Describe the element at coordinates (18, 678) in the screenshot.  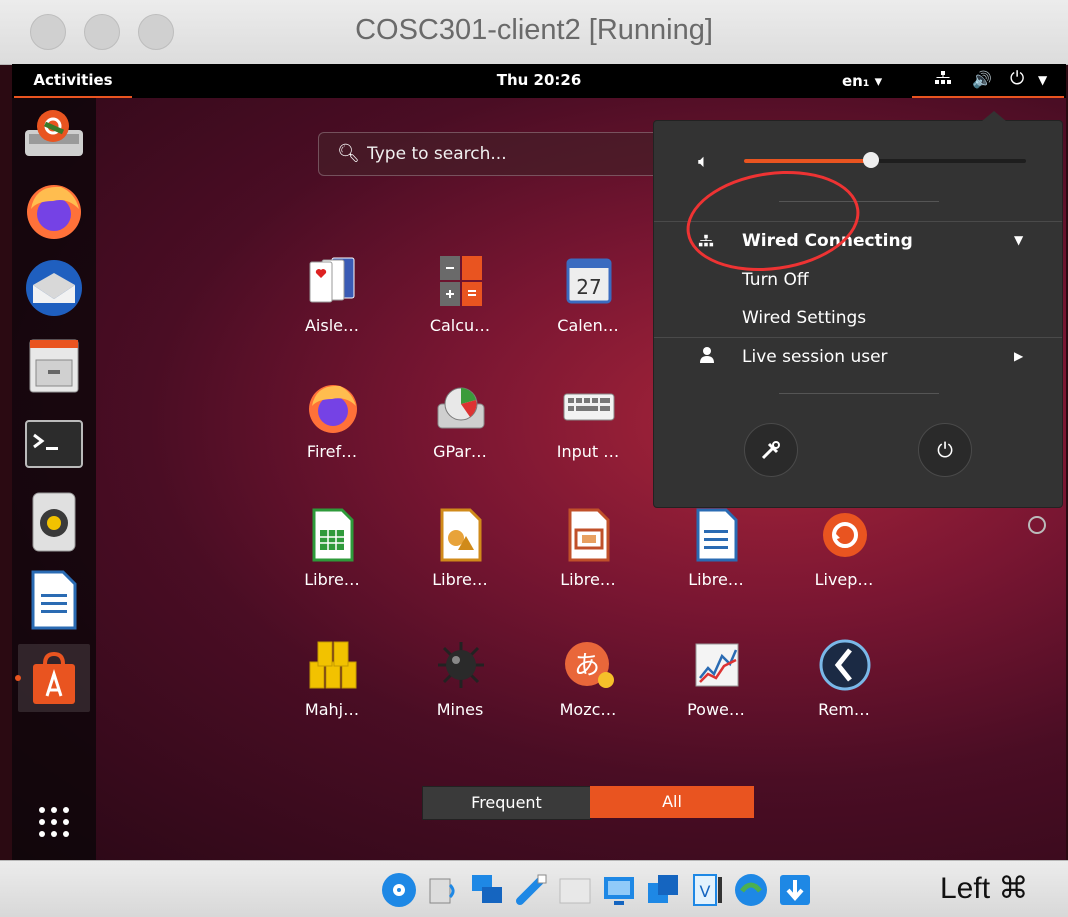
I see `running-indicator` at that location.